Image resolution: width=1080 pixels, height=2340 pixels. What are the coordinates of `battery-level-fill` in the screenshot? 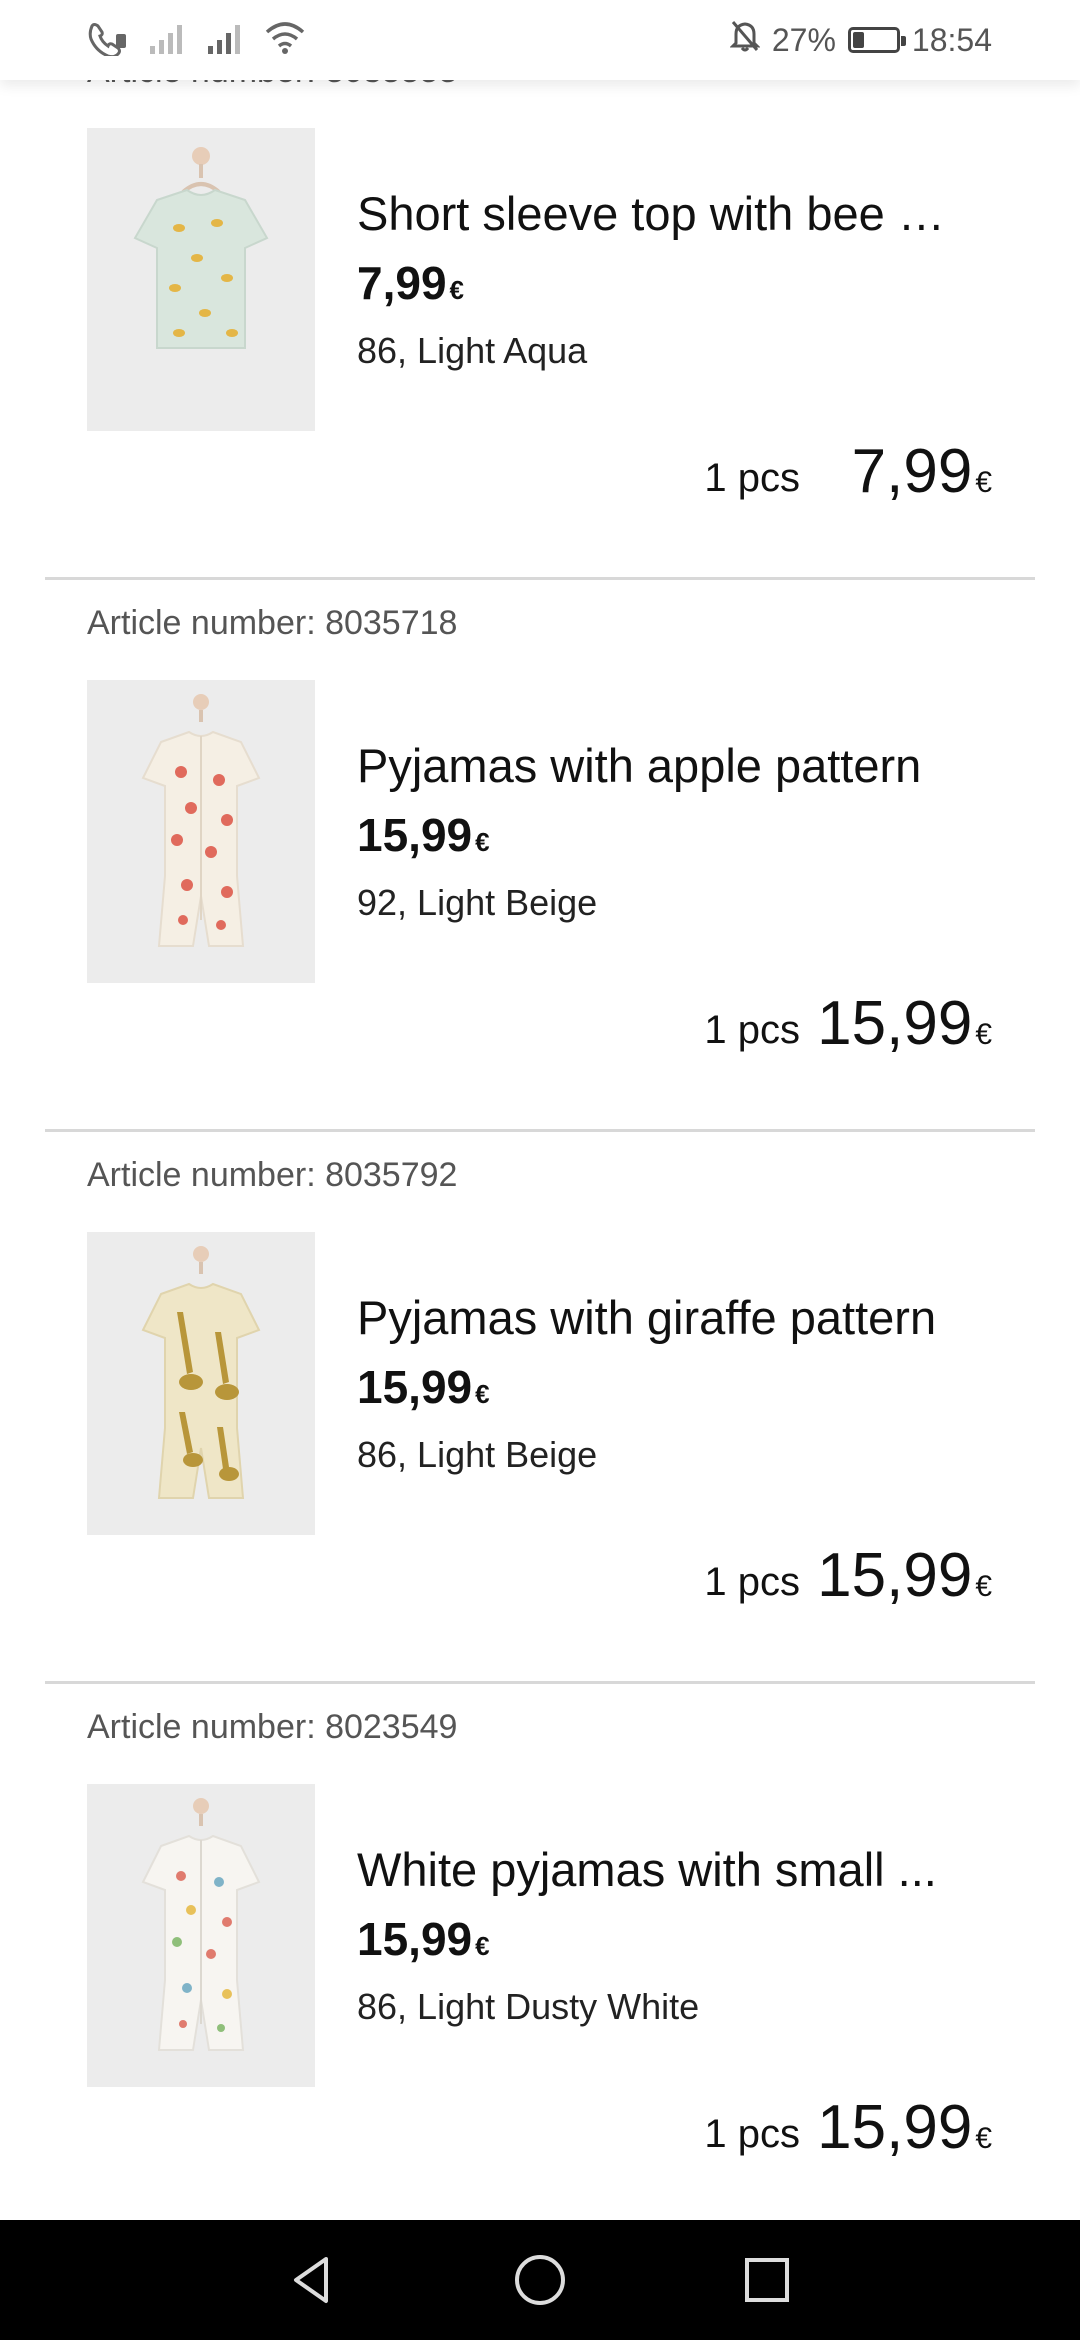 It's located at (858, 40).